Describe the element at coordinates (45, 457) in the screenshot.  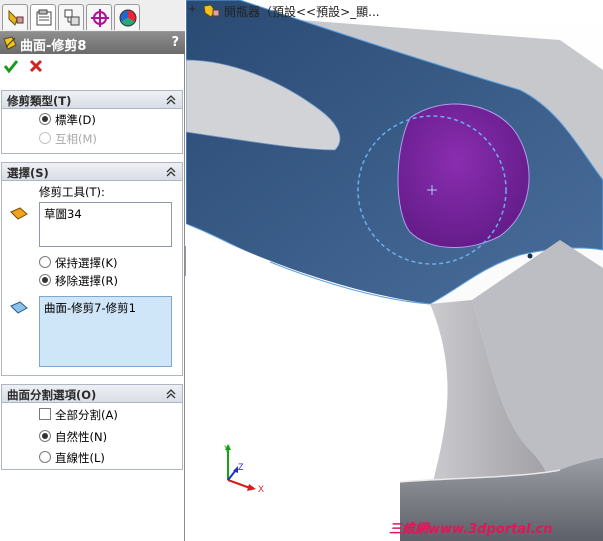
I see `linear-radio` at that location.